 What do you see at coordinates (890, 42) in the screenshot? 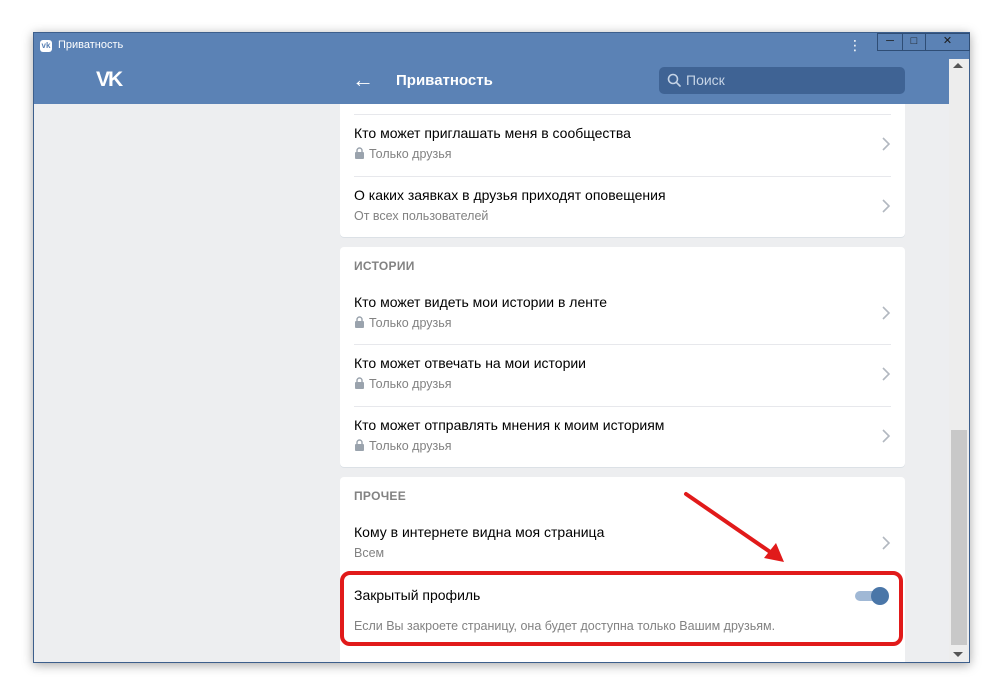
I see `minimize-button: ─` at bounding box center [890, 42].